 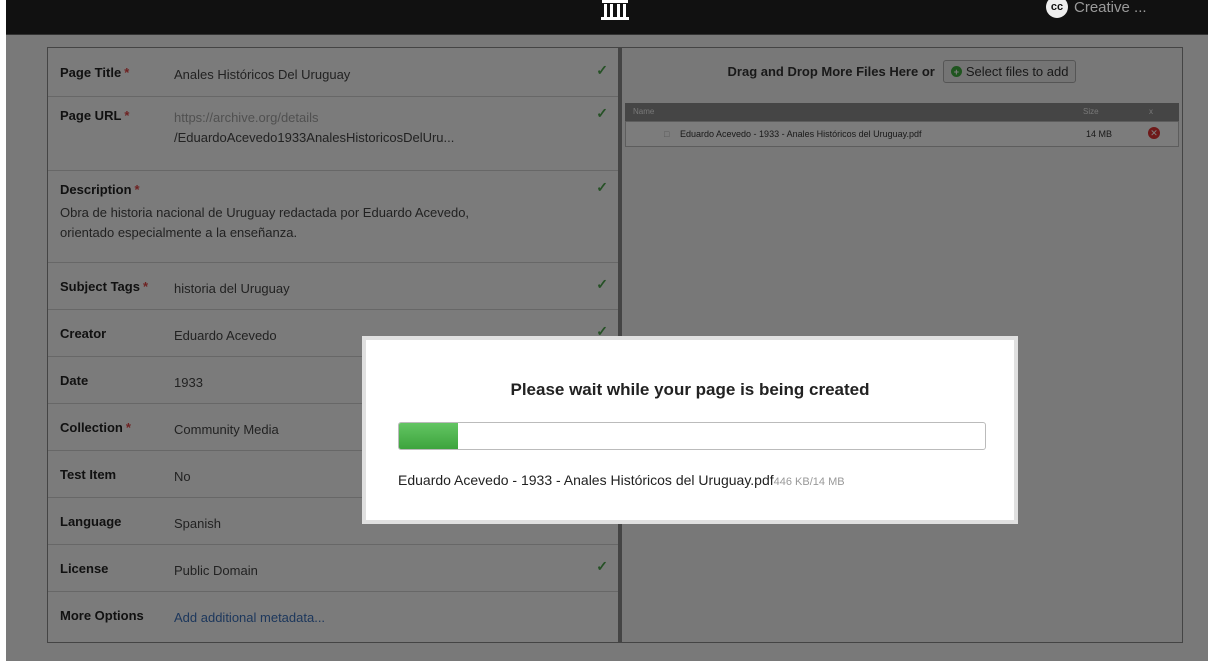 I want to click on creative-commons-icon: cc, so click(x=1057, y=9).